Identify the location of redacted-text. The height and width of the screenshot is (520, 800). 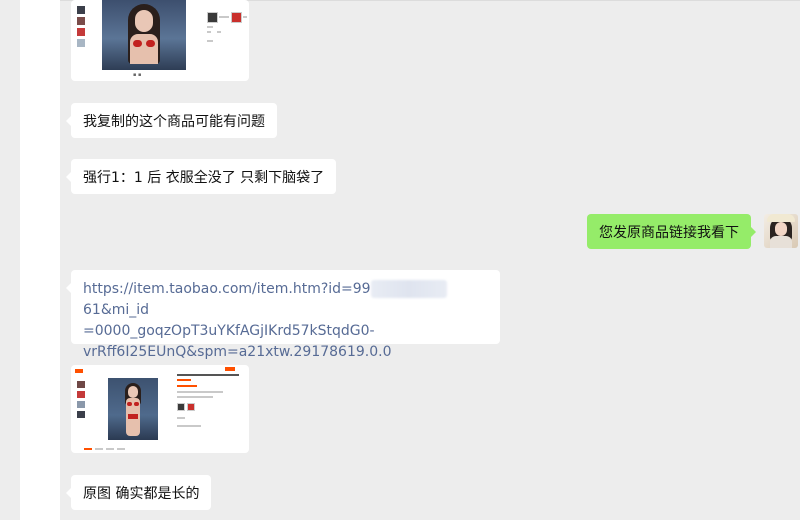
(408, 289).